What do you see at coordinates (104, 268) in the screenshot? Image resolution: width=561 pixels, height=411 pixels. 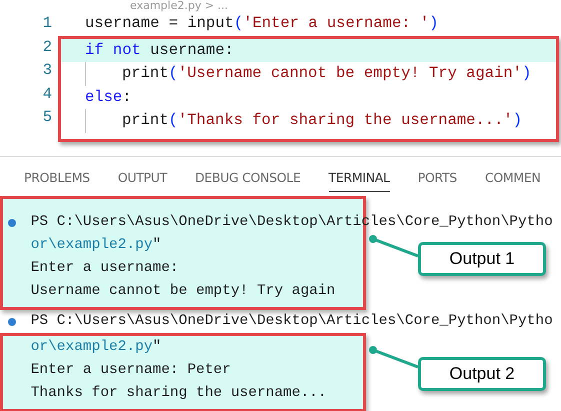 I see `terminal-line: Enter a username:` at bounding box center [104, 268].